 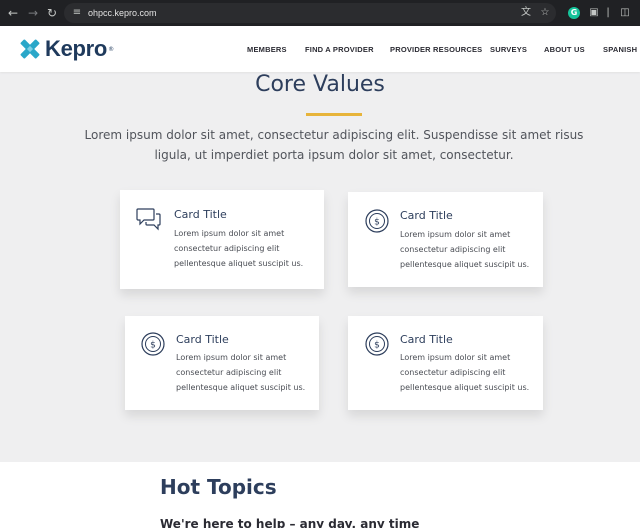 I want to click on arrow-right-icon: →, so click(x=33, y=13).